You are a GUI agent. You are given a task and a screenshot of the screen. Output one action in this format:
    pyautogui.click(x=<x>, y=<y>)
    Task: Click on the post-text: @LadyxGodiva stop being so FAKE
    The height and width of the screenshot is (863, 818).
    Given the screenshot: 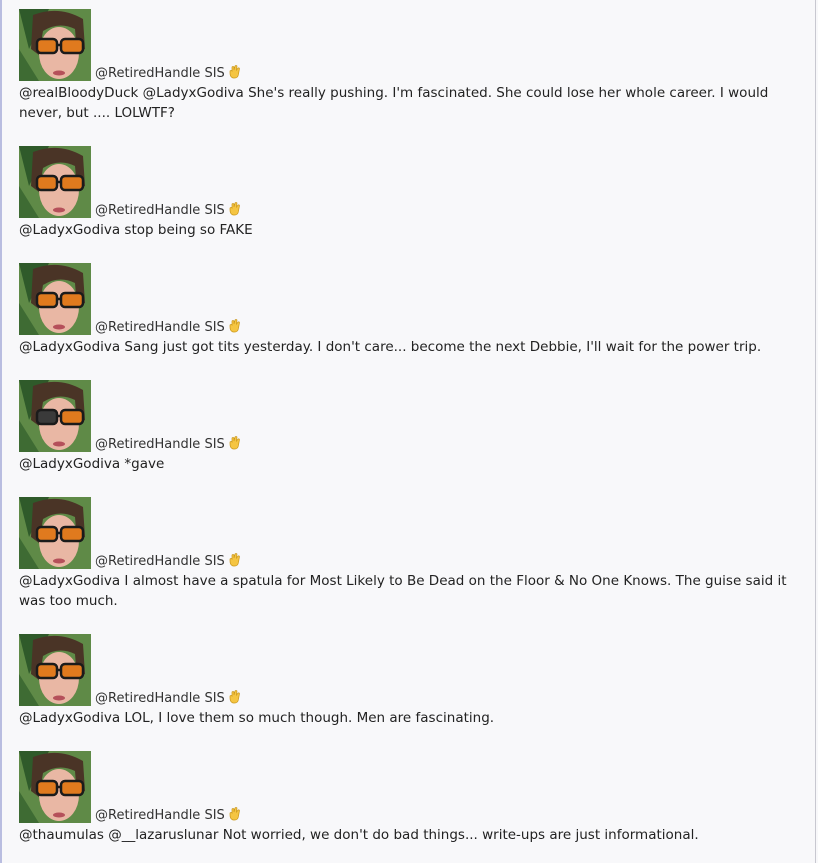 What is the action you would take?
    pyautogui.click(x=136, y=230)
    